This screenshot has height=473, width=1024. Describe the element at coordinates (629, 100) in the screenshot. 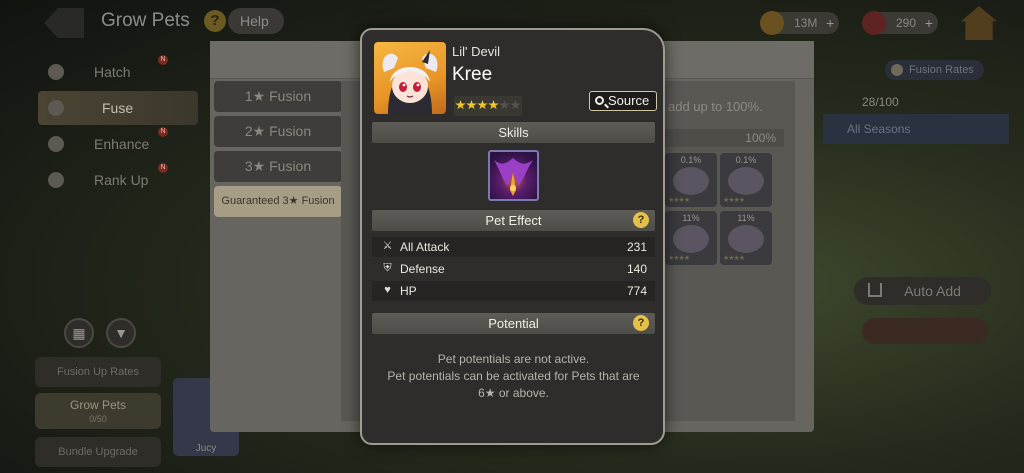

I see `source-label: Source` at that location.